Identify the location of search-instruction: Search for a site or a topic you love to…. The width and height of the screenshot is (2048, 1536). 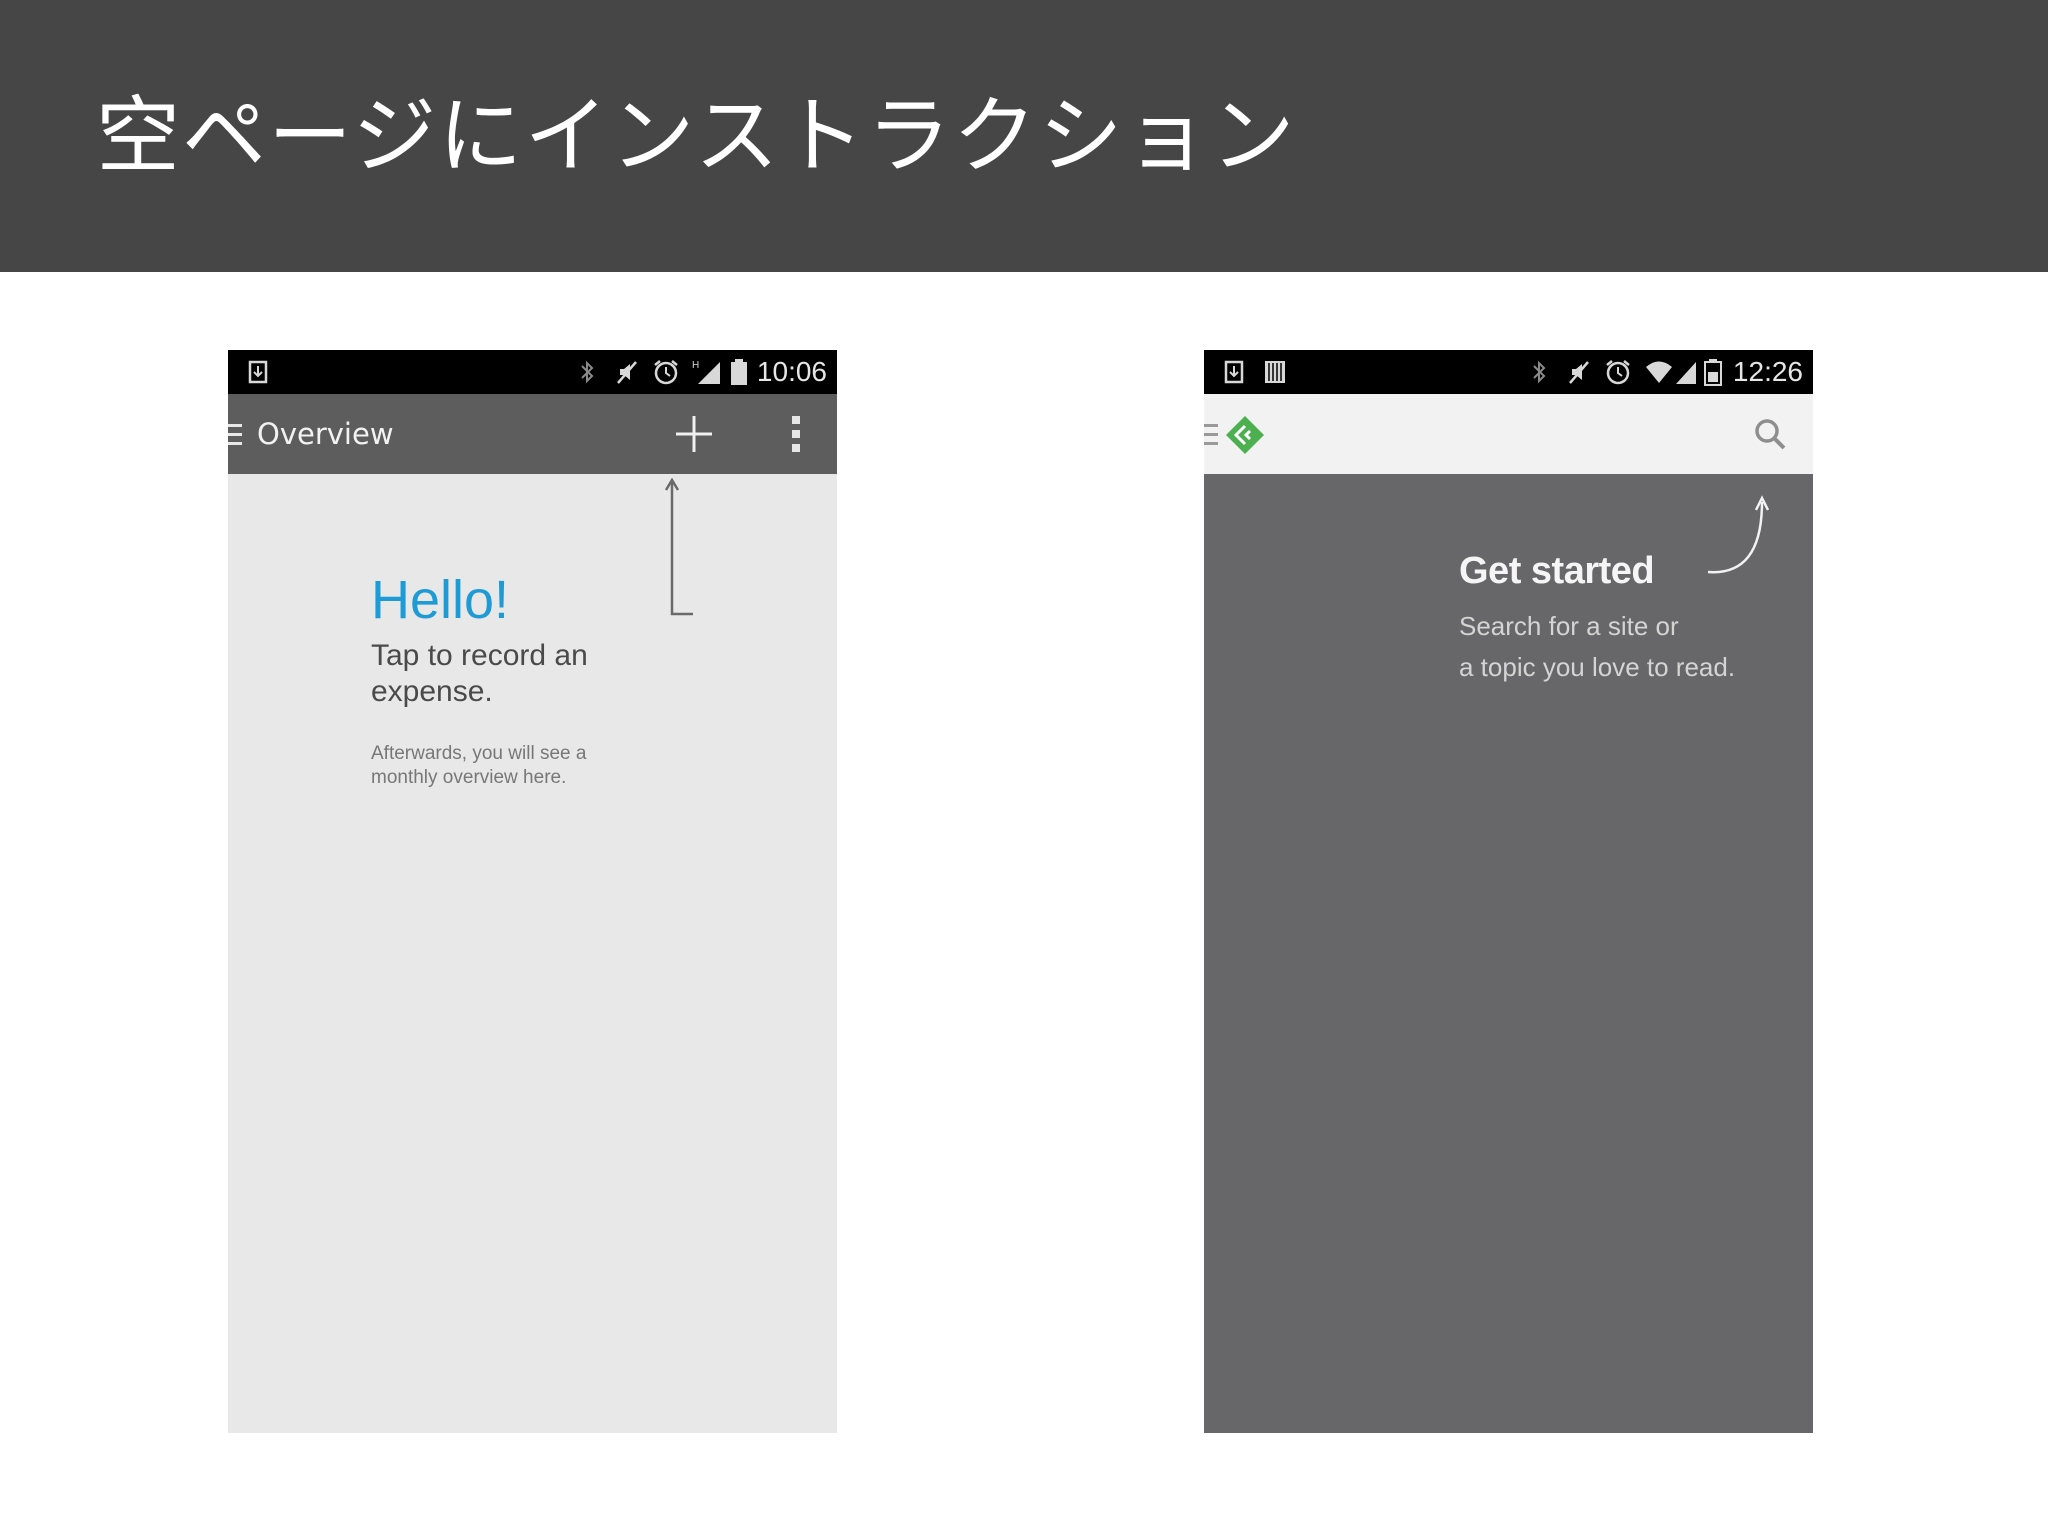
(1619, 647).